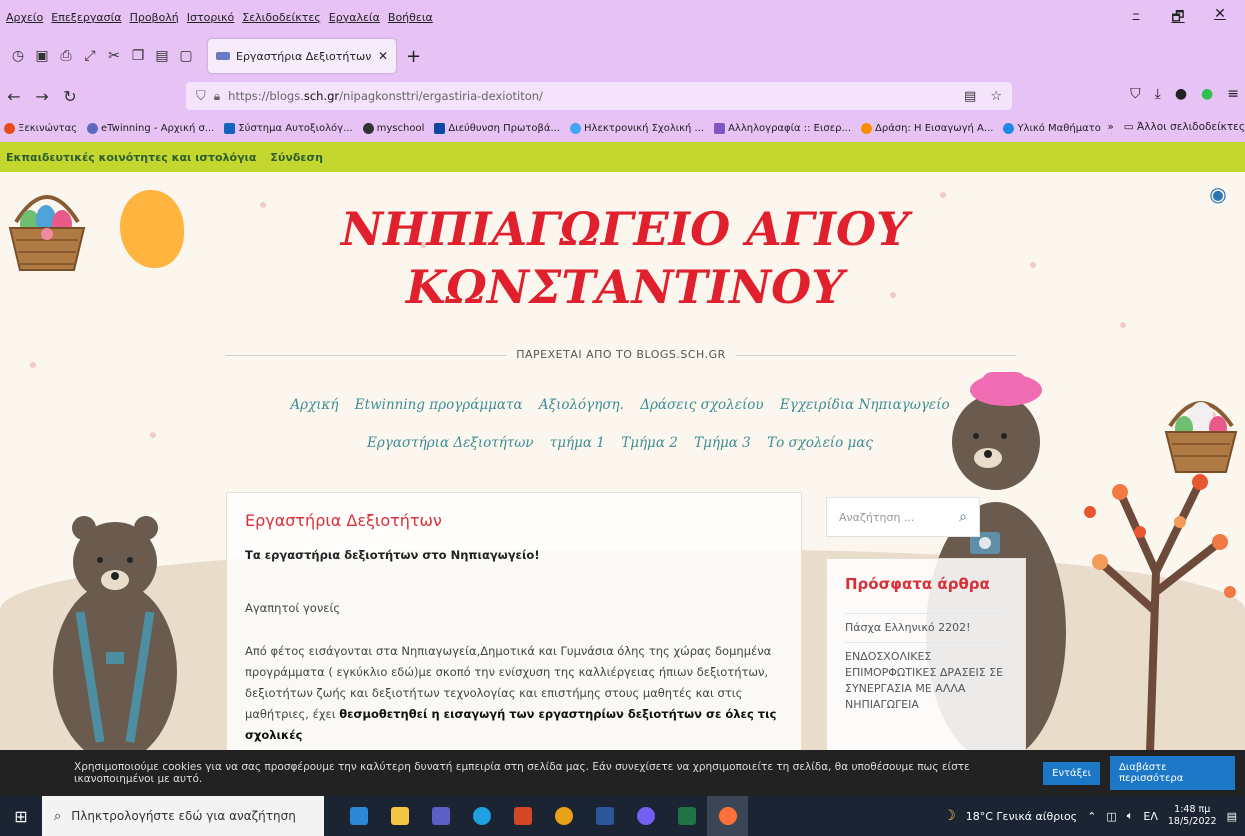 This screenshot has width=1245, height=836. What do you see at coordinates (1233, 94) in the screenshot?
I see `hamburger-menu-icon: ≡` at bounding box center [1233, 94].